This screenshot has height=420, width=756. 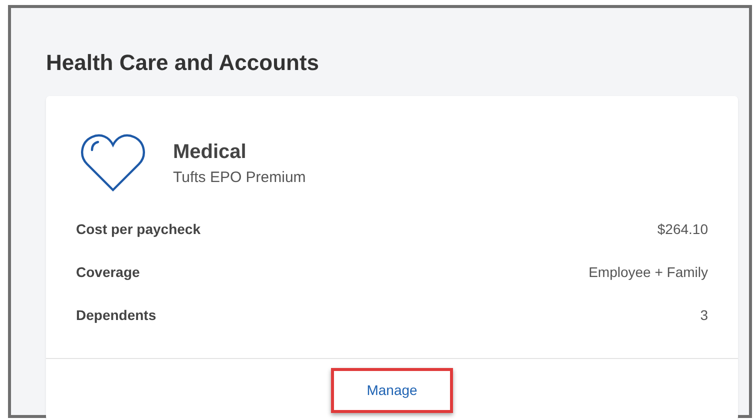 I want to click on detail-label: Dependents, so click(x=116, y=315).